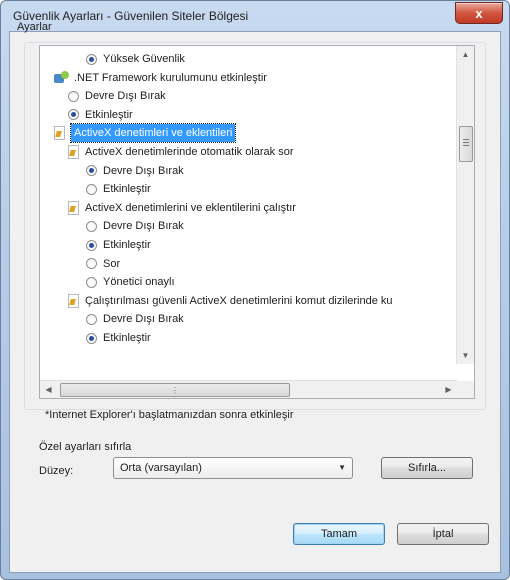 The height and width of the screenshot is (580, 510). I want to click on vertical-scrollbar: ▲ ▼, so click(465, 205).